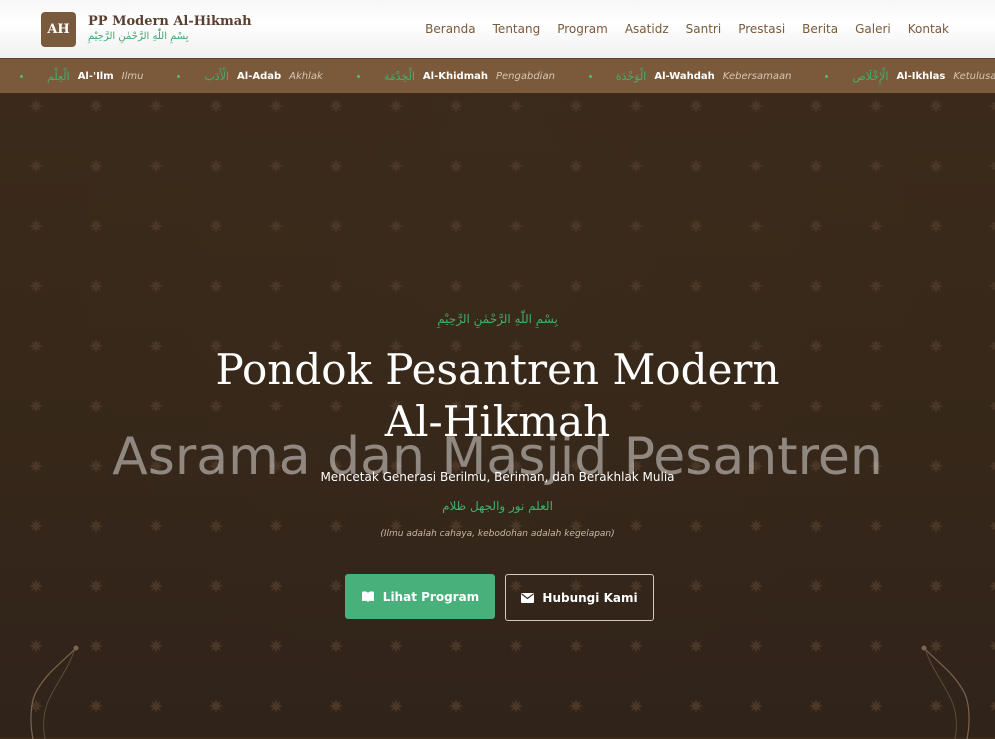  What do you see at coordinates (399, 76) in the screenshot?
I see `ticker-arabic: الْخِدْمَة` at bounding box center [399, 76].